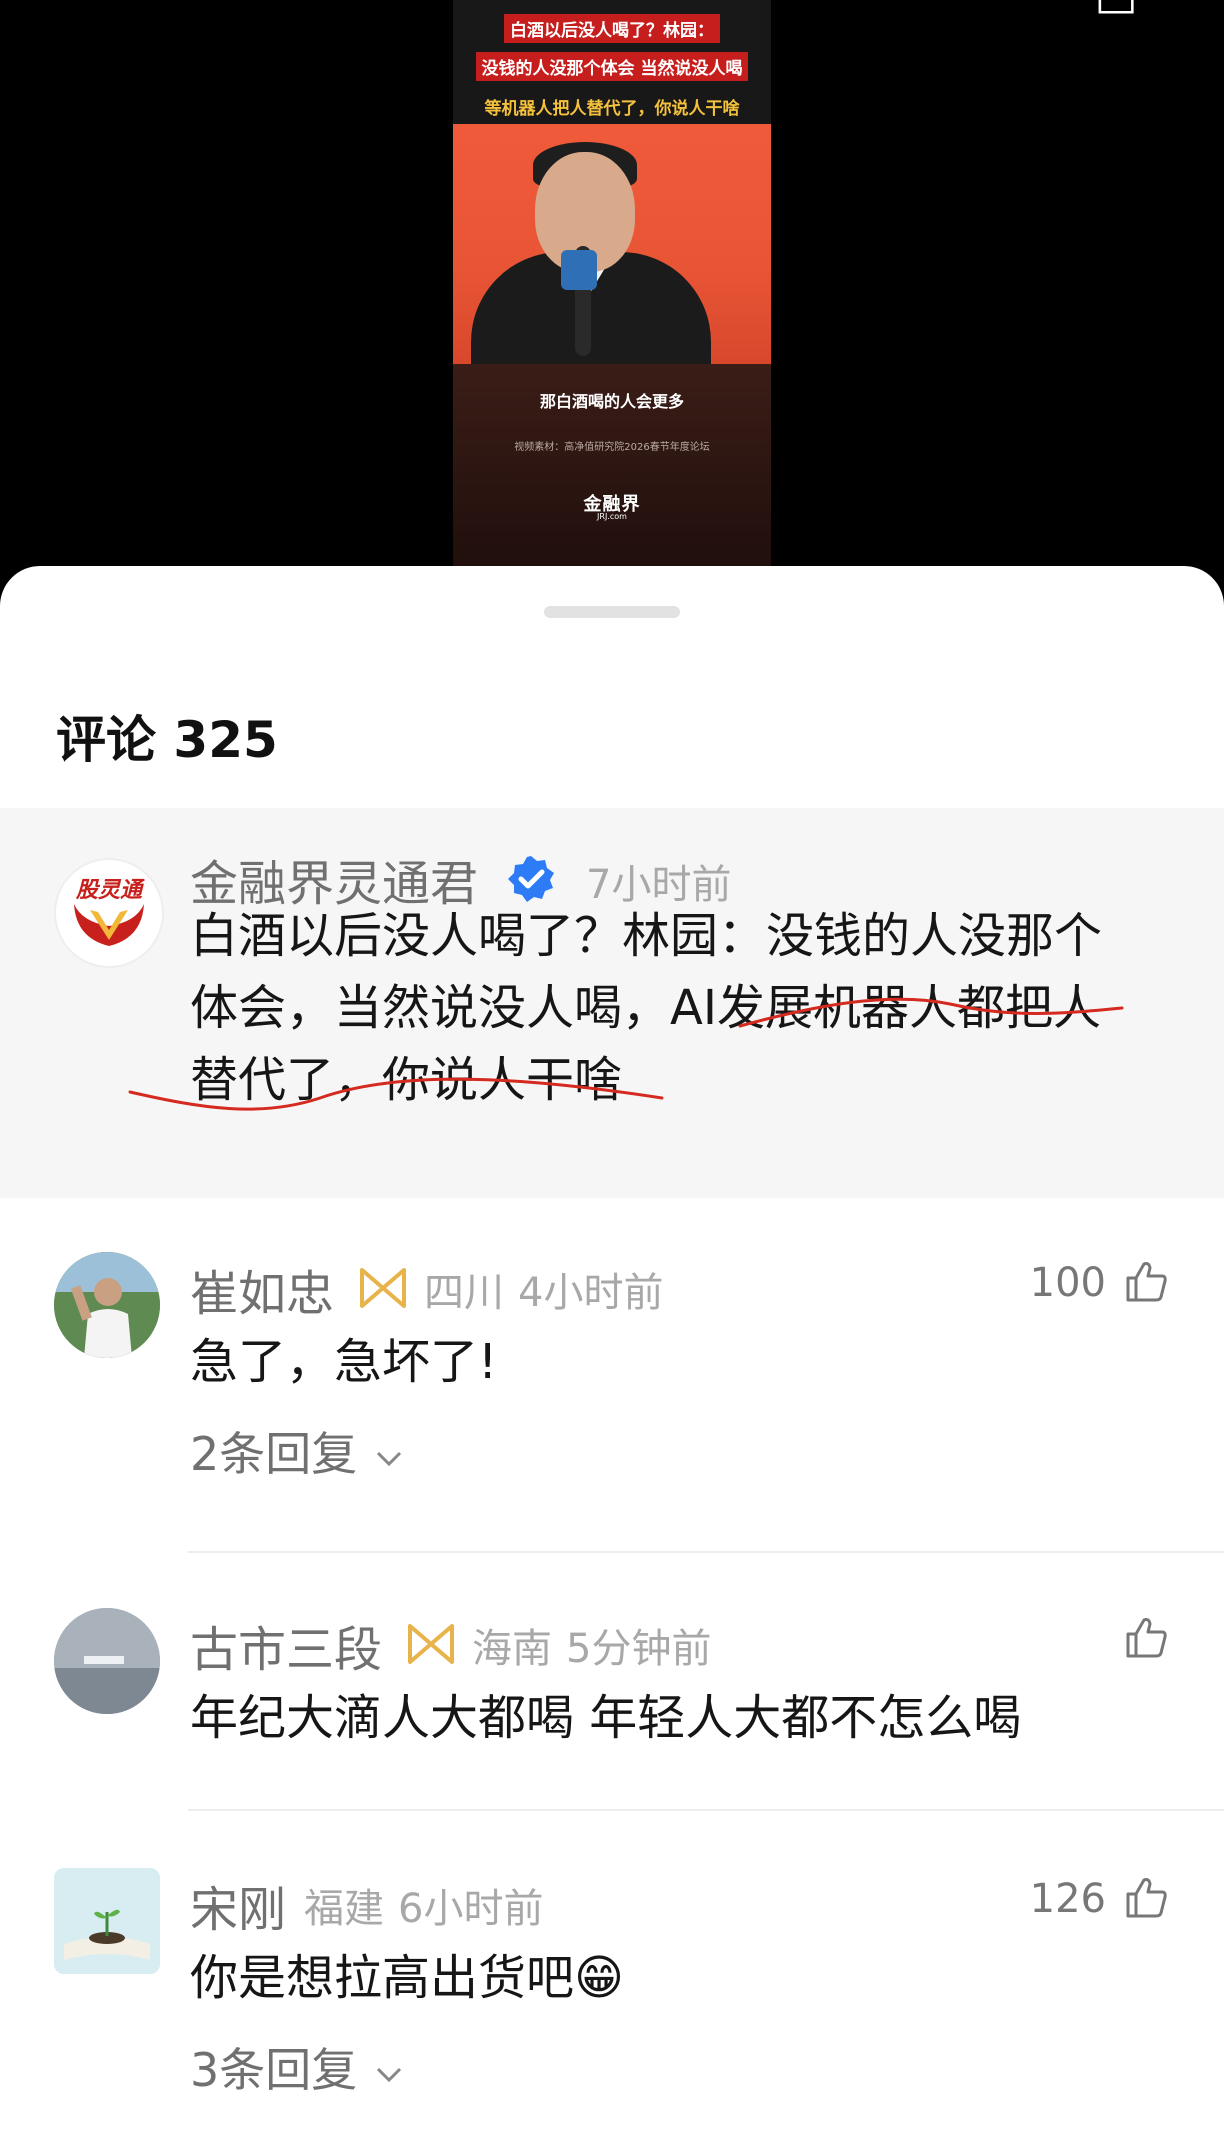 The height and width of the screenshot is (2136, 1224). Describe the element at coordinates (612, 109) in the screenshot. I see `video-banner-line3: 等机器人把人替代了，你说人干啥` at that location.